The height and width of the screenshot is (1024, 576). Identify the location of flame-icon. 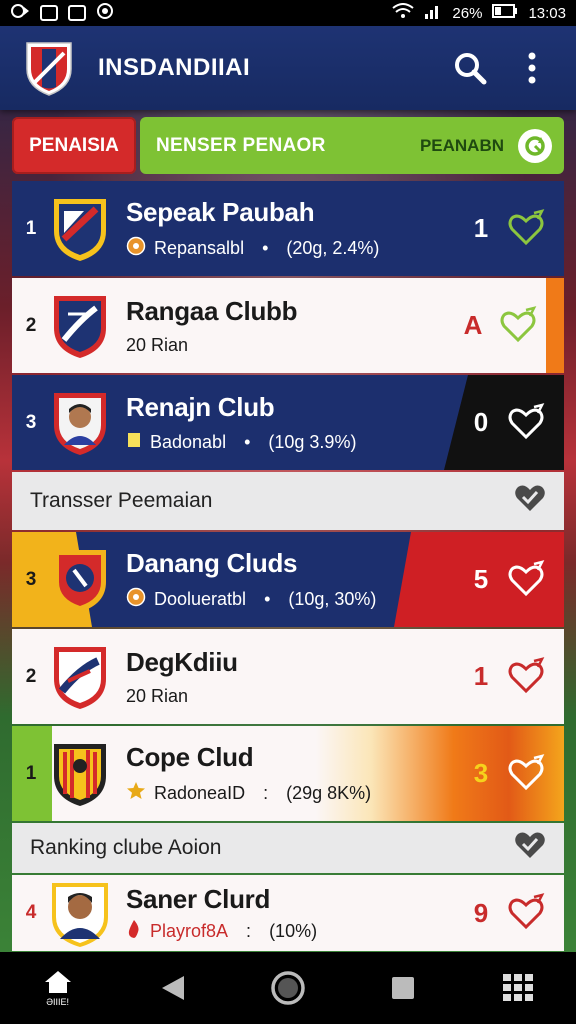
(134, 931).